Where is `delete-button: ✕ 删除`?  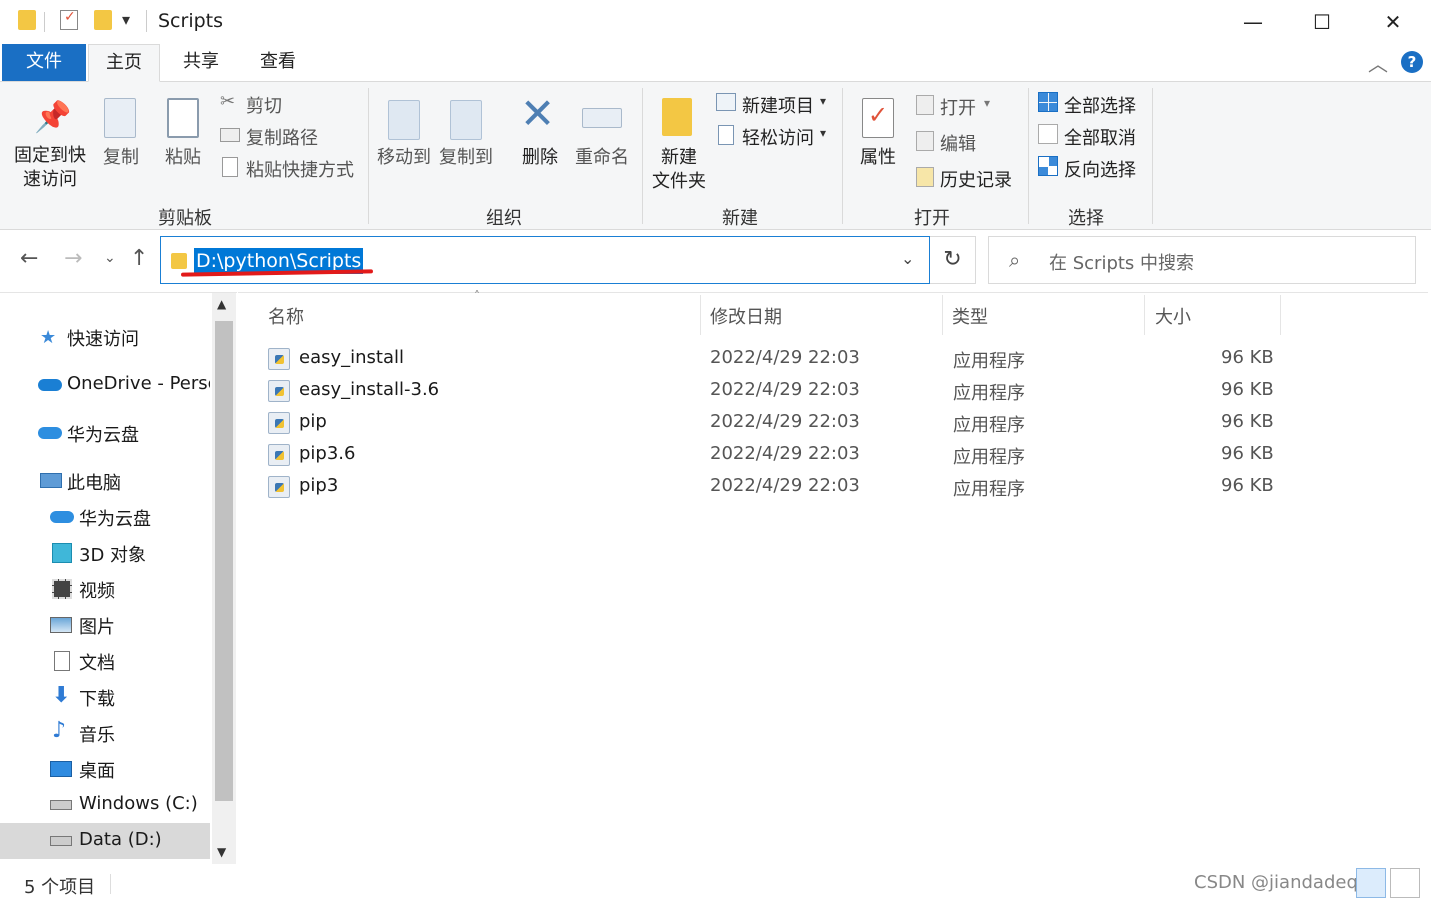
delete-button: ✕ 删除 is located at coordinates (540, 136).